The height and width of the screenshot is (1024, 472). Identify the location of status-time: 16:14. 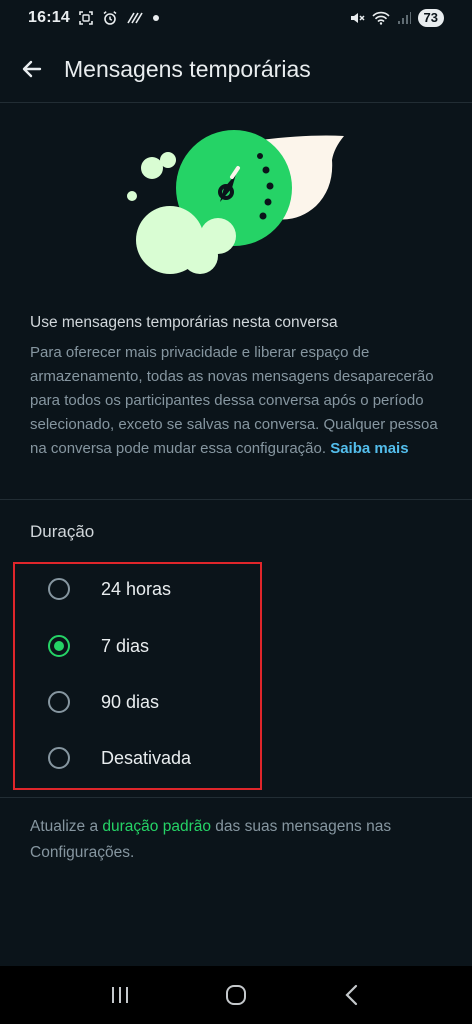
(49, 17).